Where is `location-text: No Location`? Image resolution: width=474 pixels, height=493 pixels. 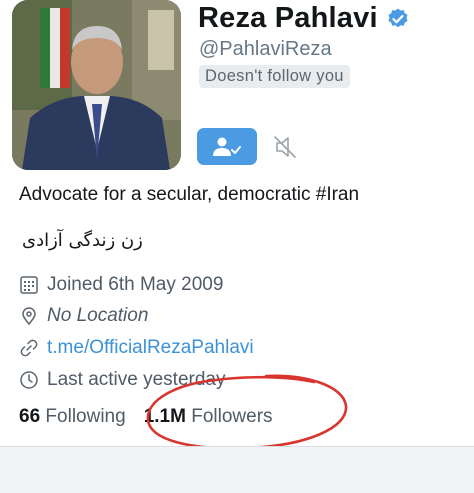
location-text: No Location is located at coordinates (98, 315).